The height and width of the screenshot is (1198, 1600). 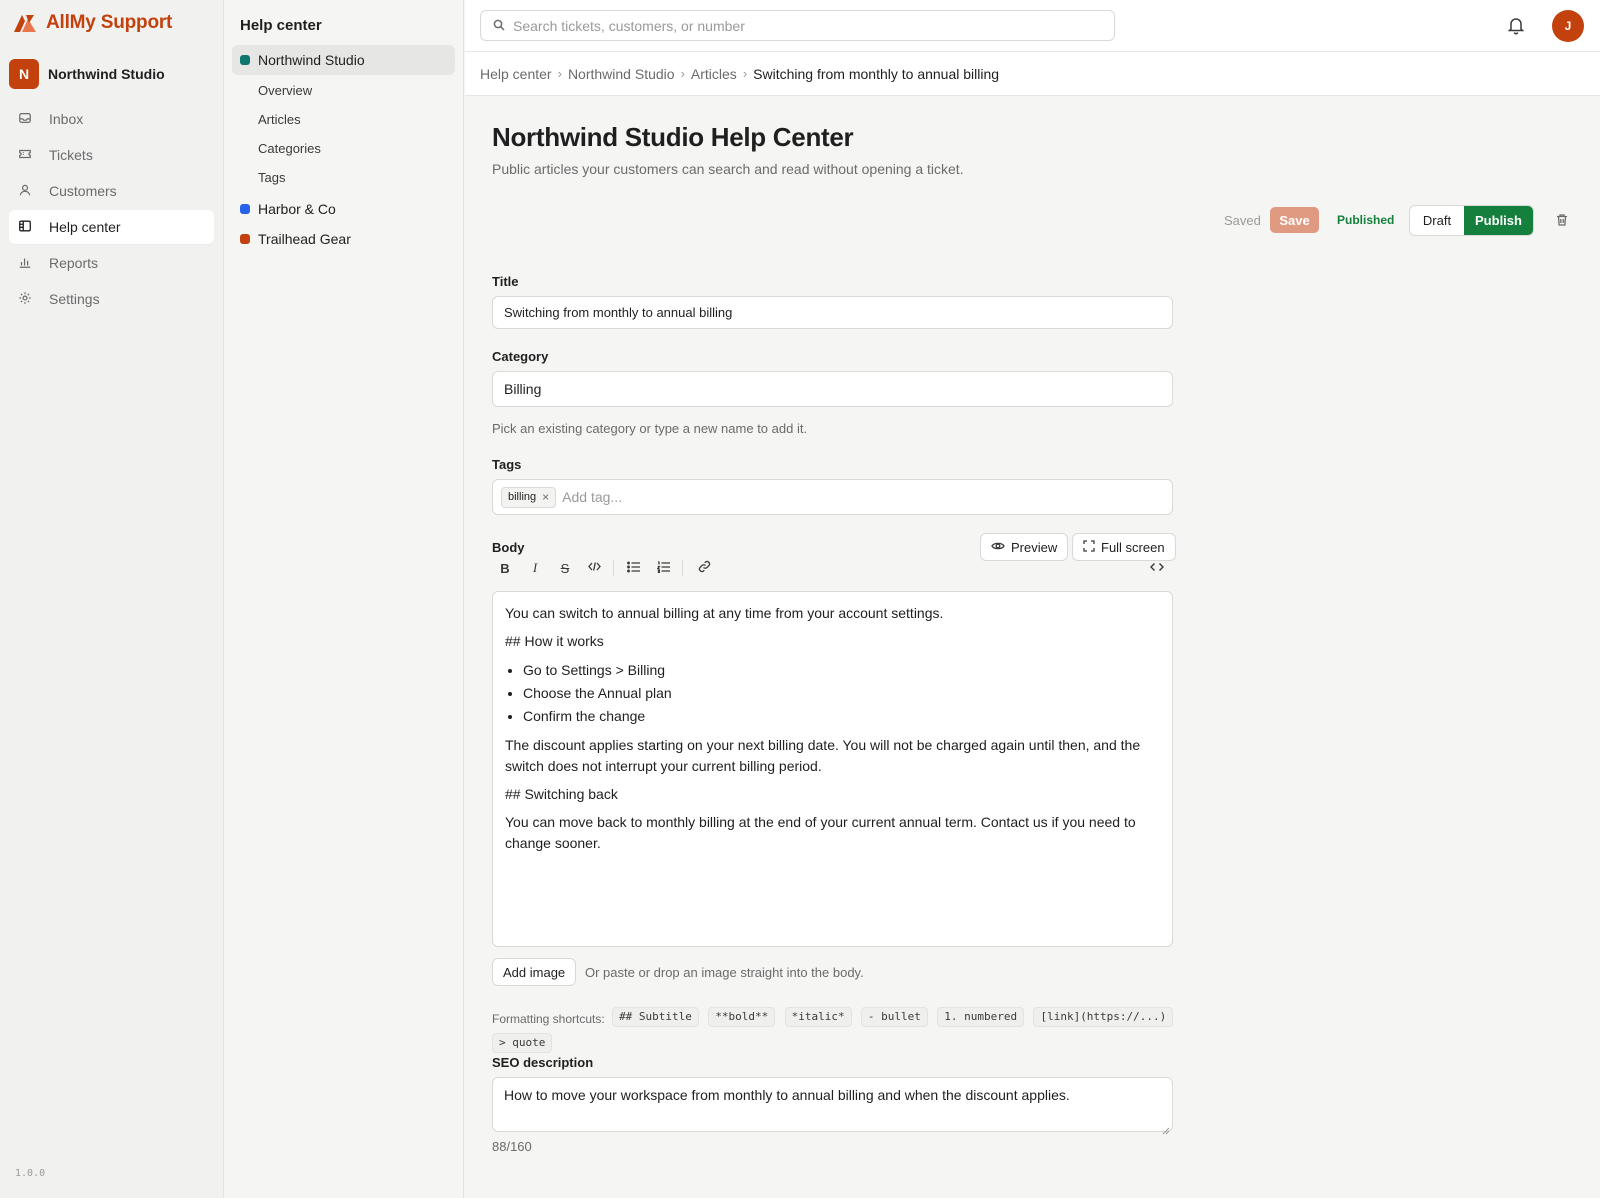 I want to click on subnav-link-categories: Categories, so click(x=289, y=148).